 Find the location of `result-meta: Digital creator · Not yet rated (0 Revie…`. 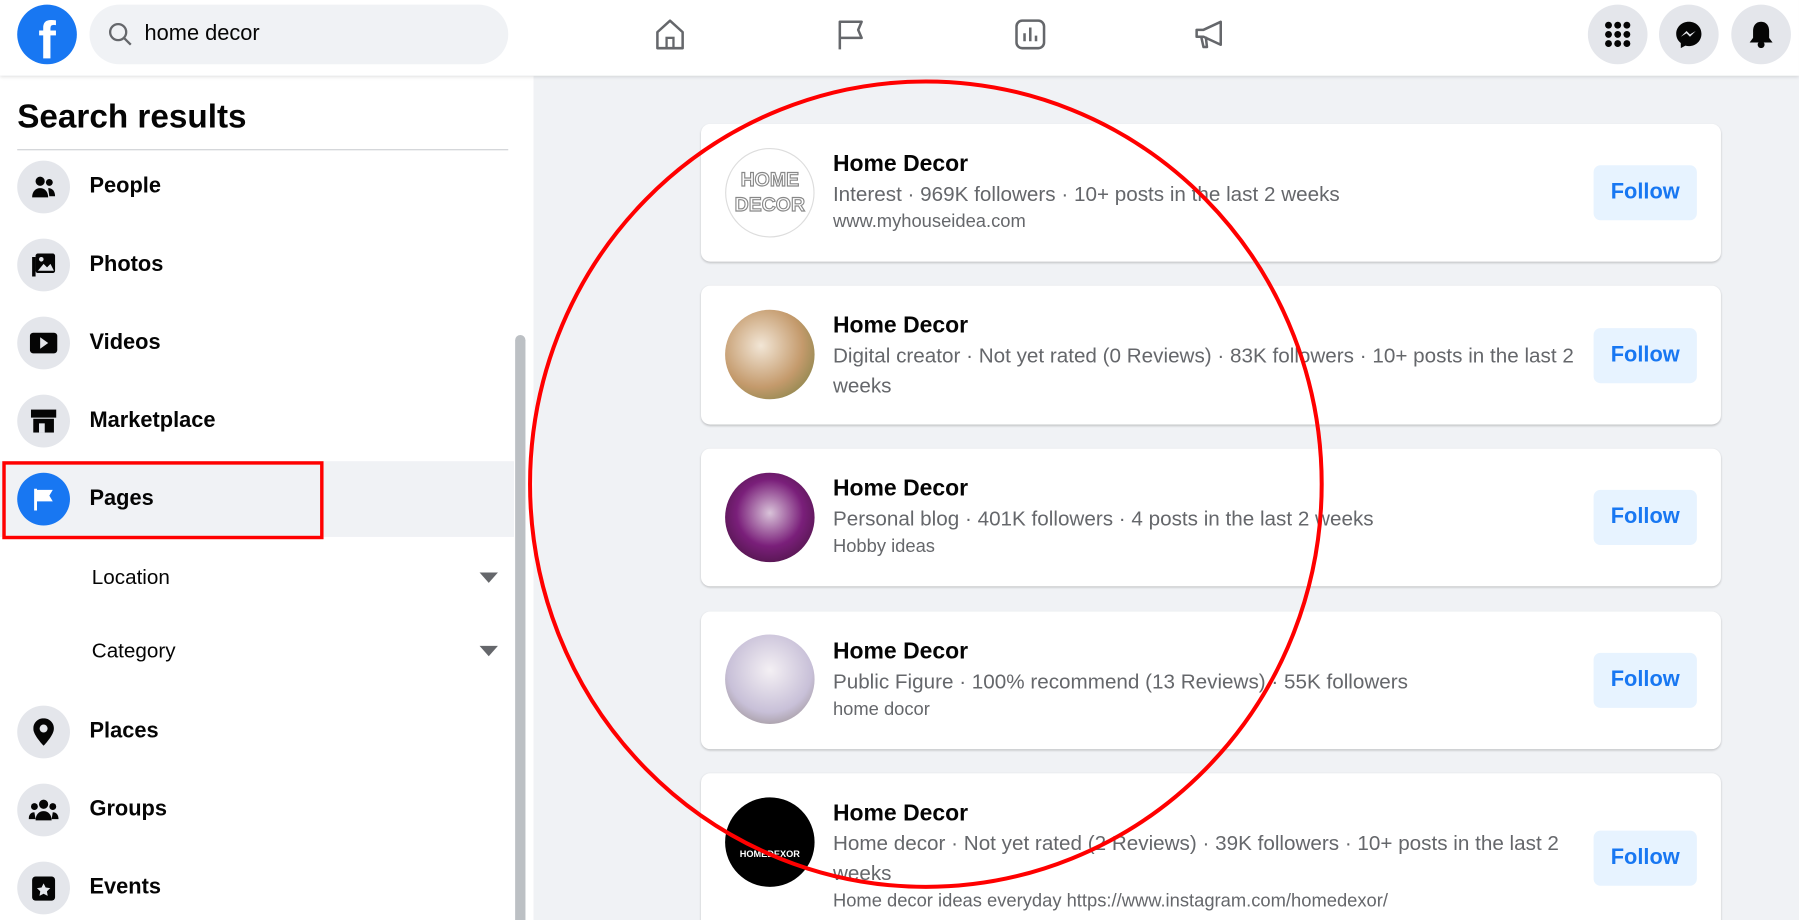

result-meta: Digital creator · Not yet rated (0 Revie… is located at coordinates (1203, 370).